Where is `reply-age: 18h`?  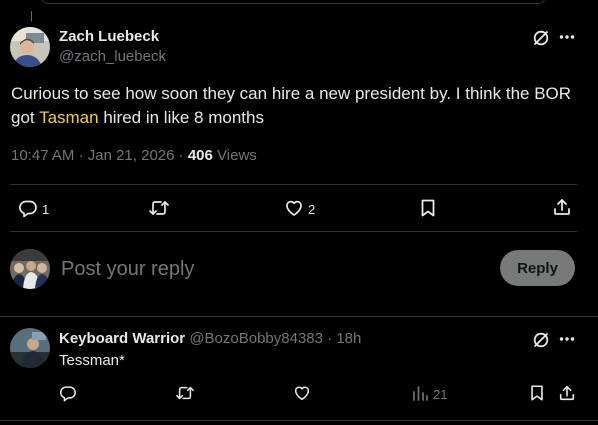 reply-age: 18h is located at coordinates (348, 338).